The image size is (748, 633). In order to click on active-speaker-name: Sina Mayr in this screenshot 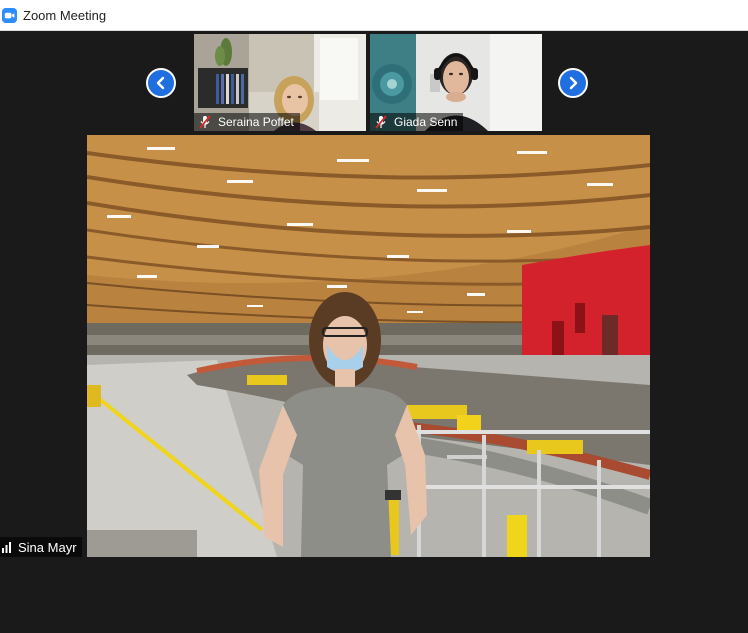, I will do `click(47, 547)`.